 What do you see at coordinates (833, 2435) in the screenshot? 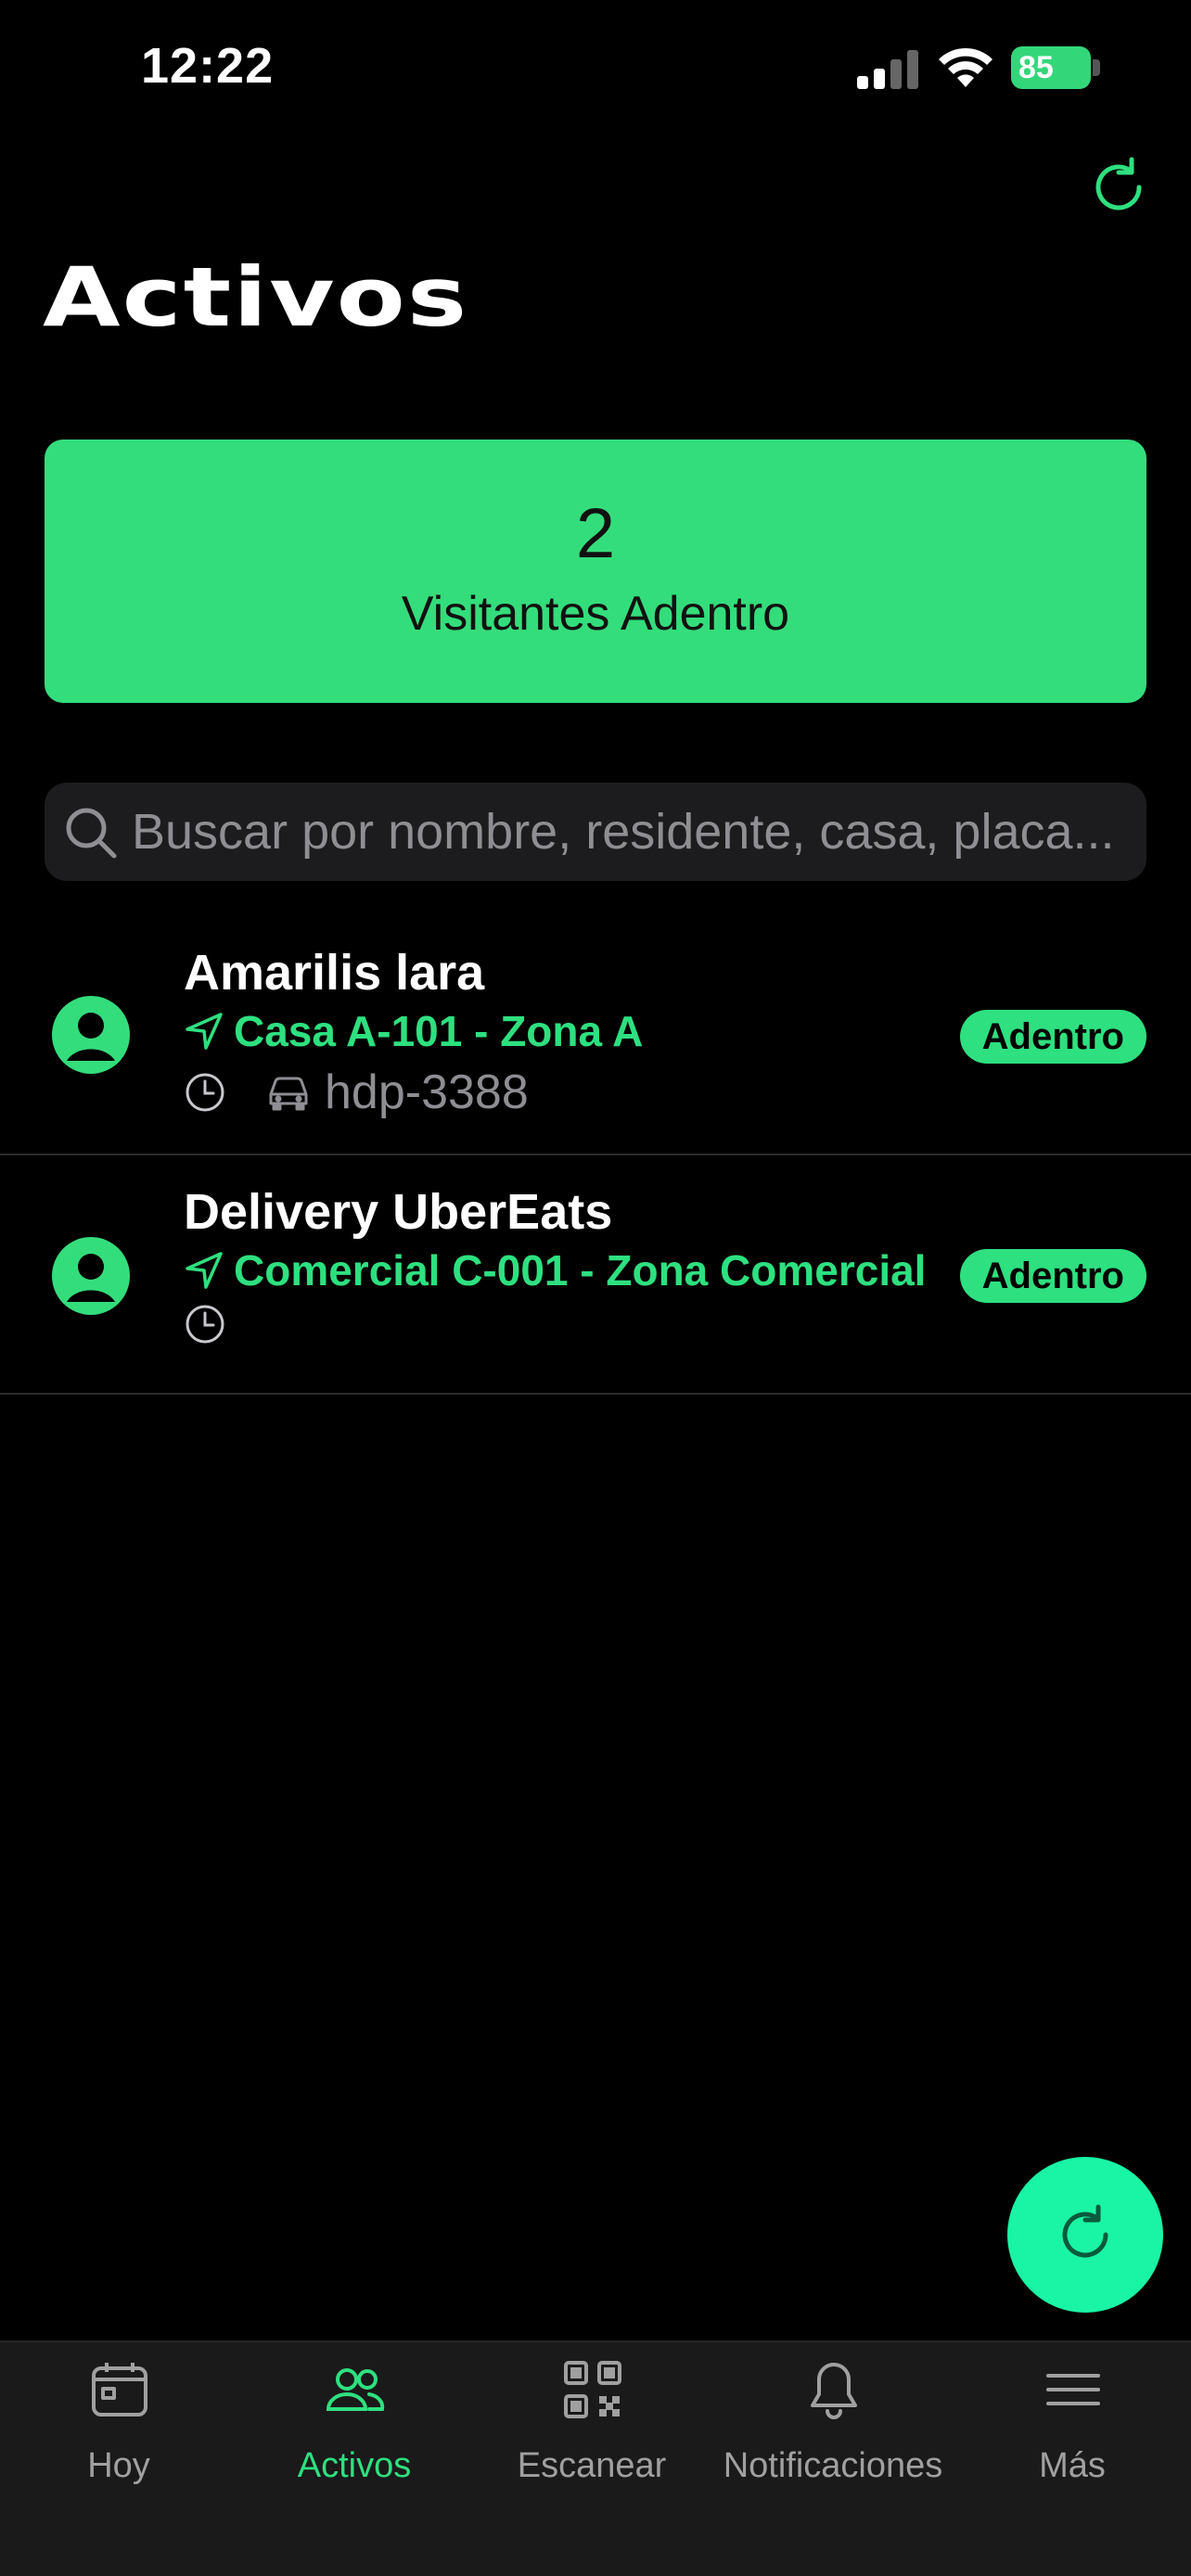
I see `tab-notificaciones: Notificaciones` at bounding box center [833, 2435].